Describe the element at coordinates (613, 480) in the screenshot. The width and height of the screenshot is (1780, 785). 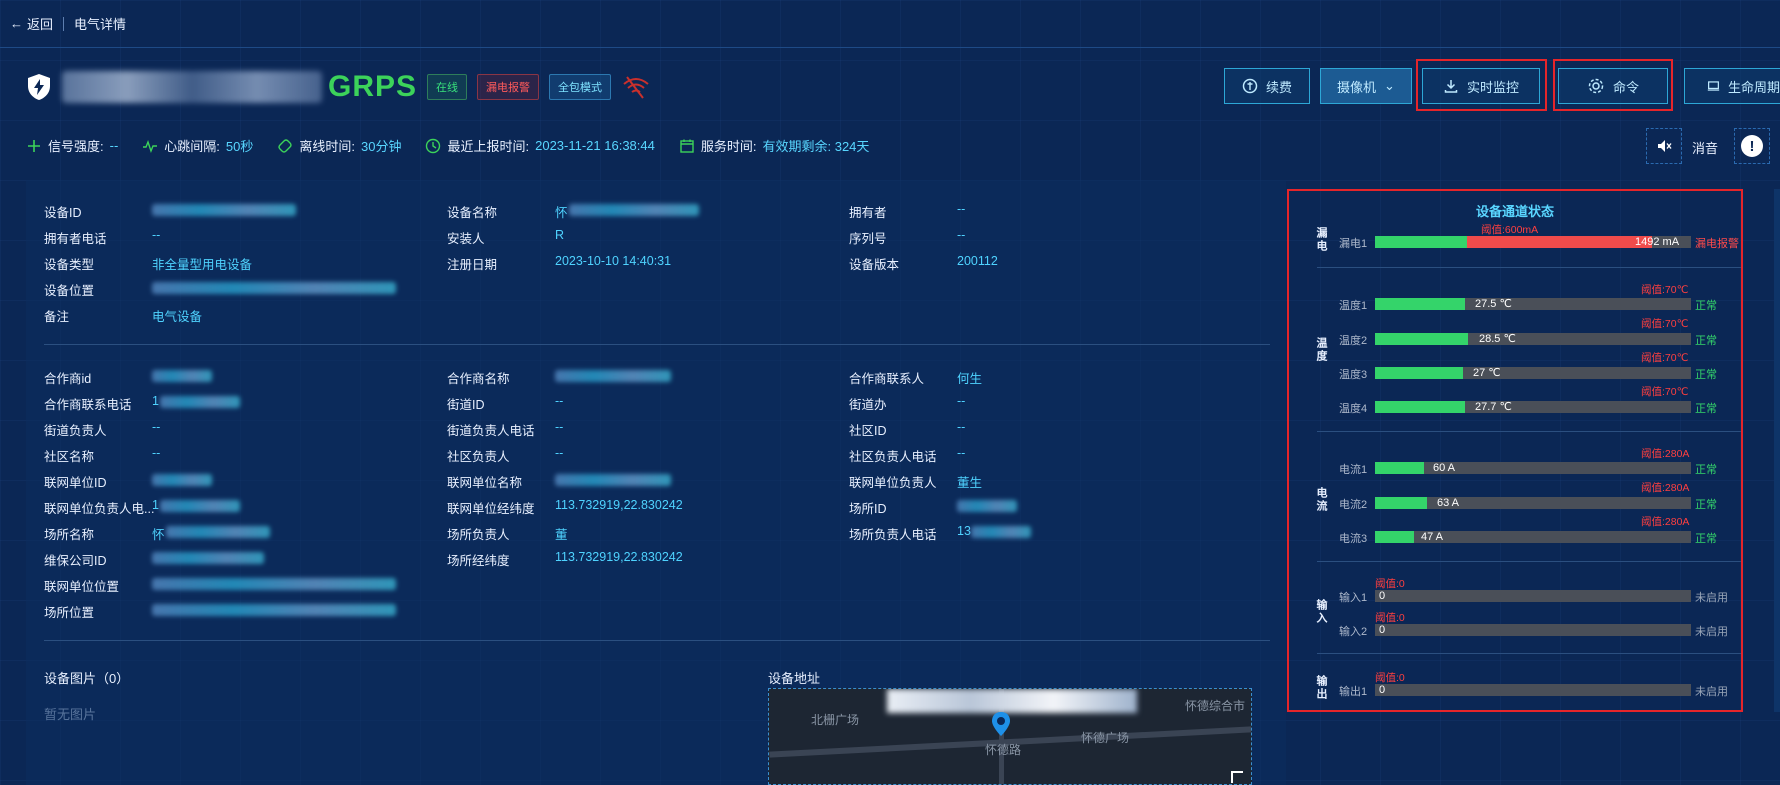
I see `net-unit-name-redacted` at that location.